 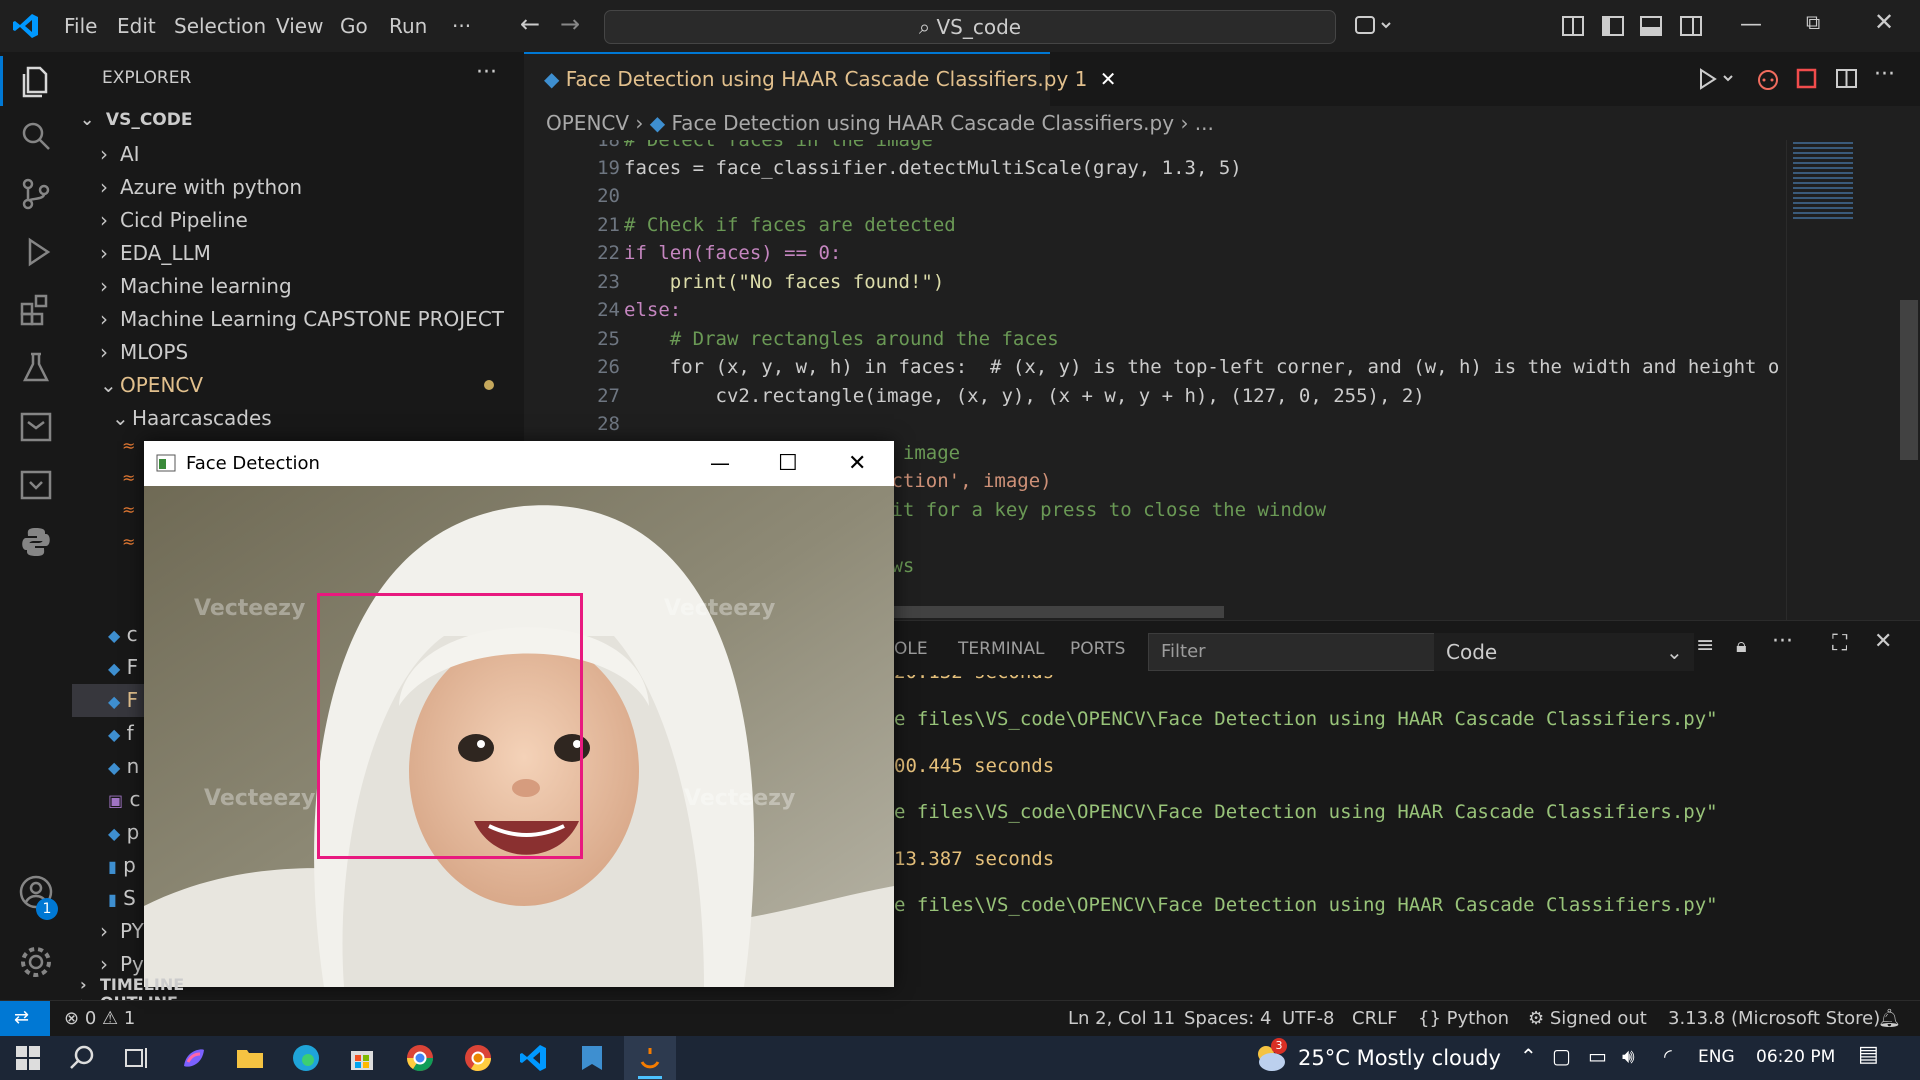 I want to click on tree-root: ⌄ VS_CODE, so click(x=136, y=120).